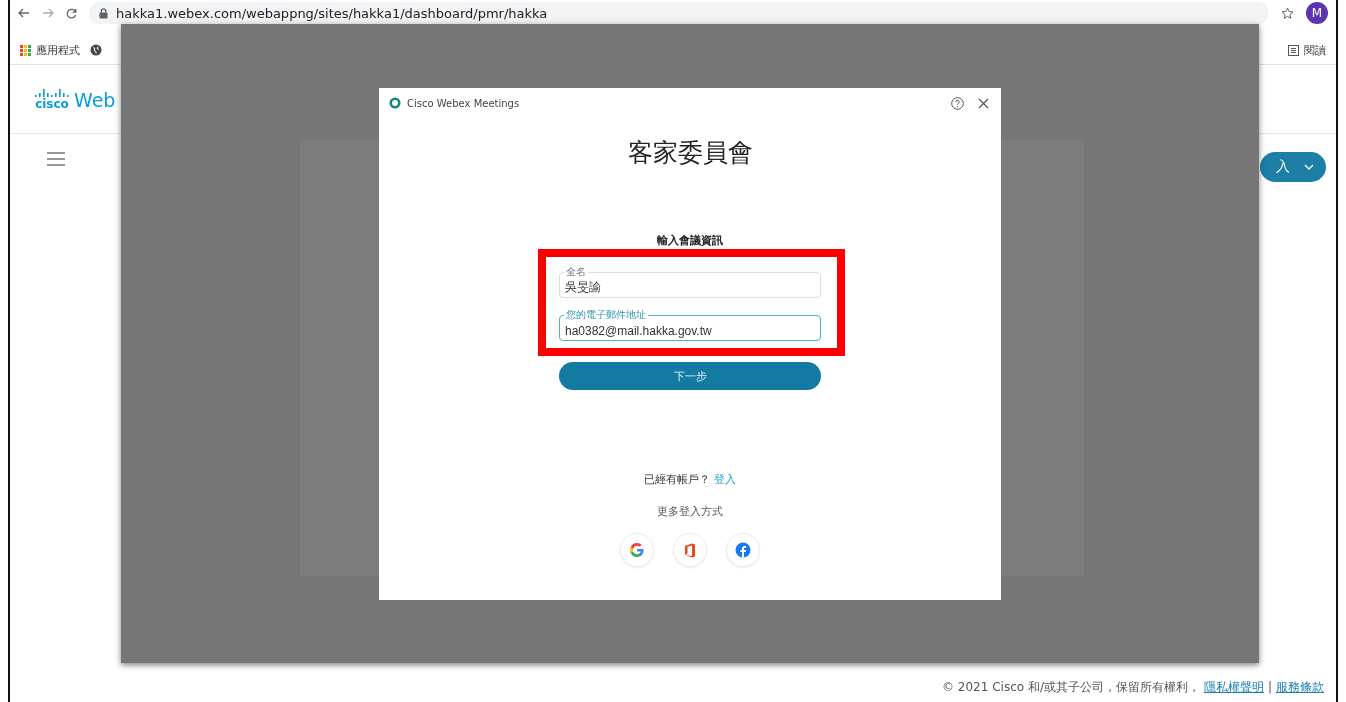  Describe the element at coordinates (56, 159) in the screenshot. I see `menu-icon` at that location.